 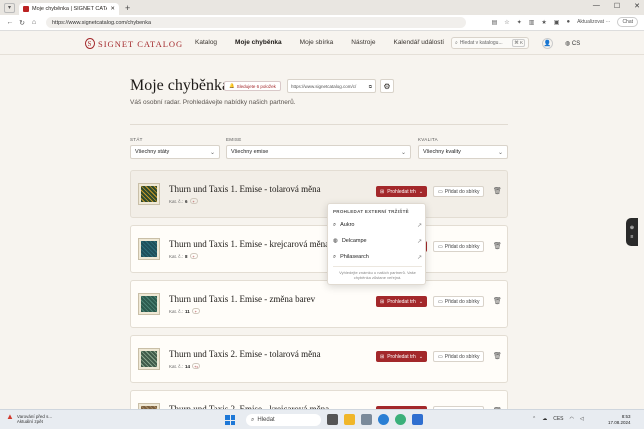 What do you see at coordinates (331, 86) in the screenshot?
I see `share-url-field: https://www.signetcatalog.com/c/ ⧉` at bounding box center [331, 86].